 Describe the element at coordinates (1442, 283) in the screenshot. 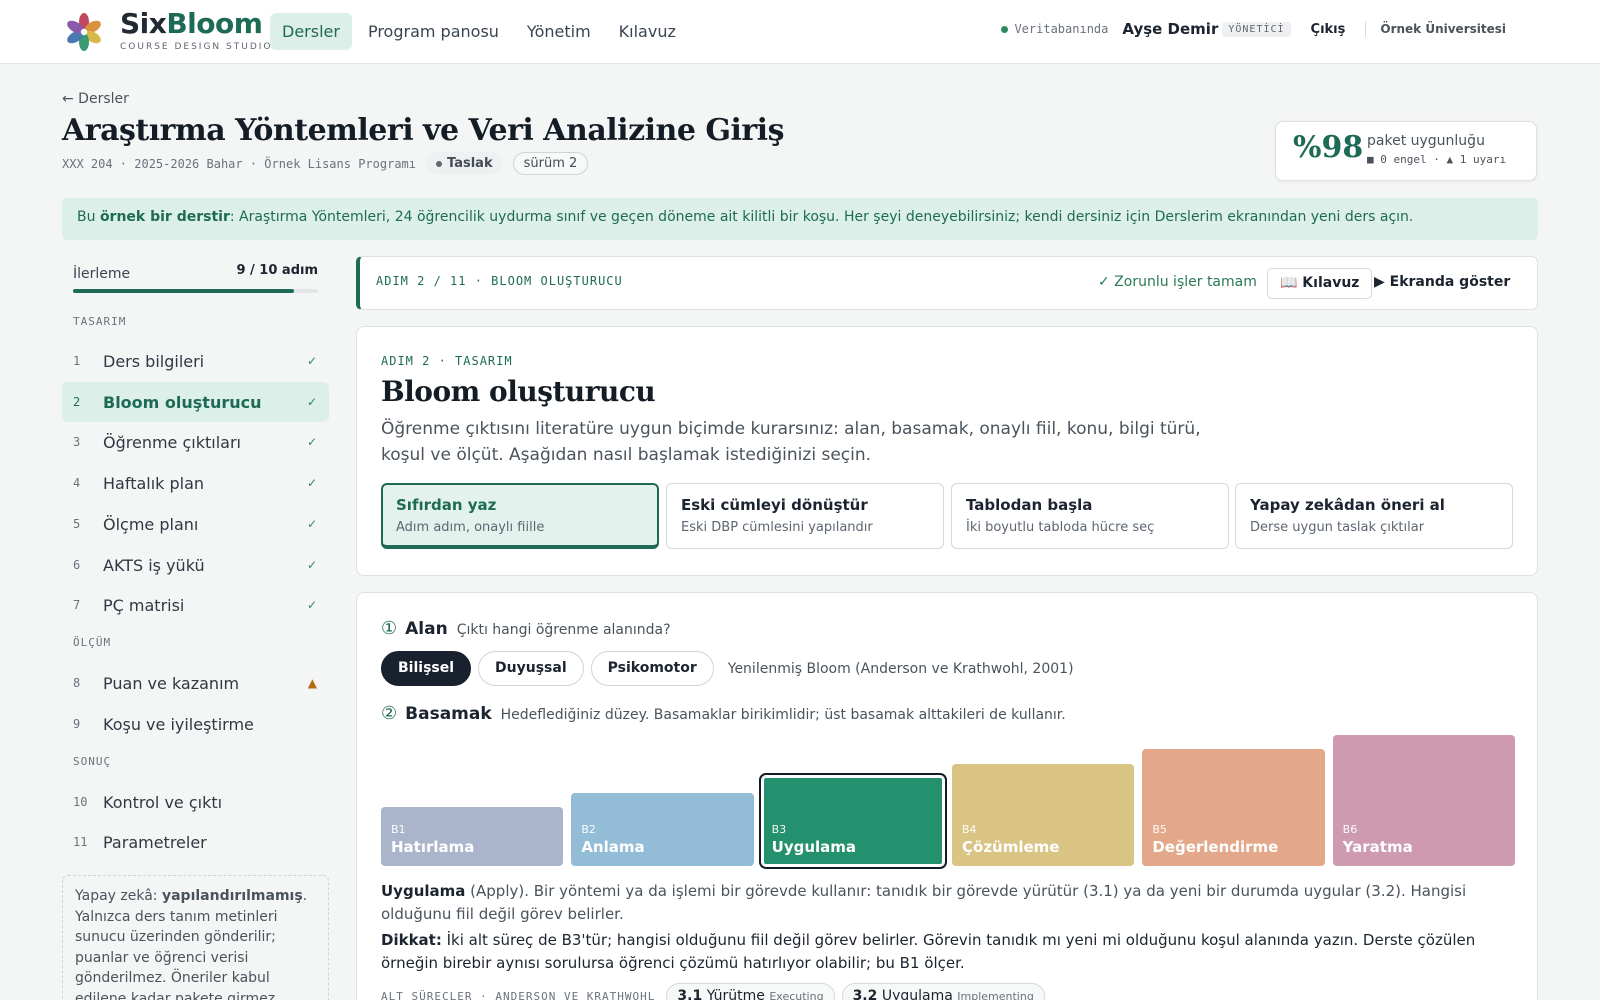

I see `show-on-screen-button: ▶ Ekranda göster` at that location.